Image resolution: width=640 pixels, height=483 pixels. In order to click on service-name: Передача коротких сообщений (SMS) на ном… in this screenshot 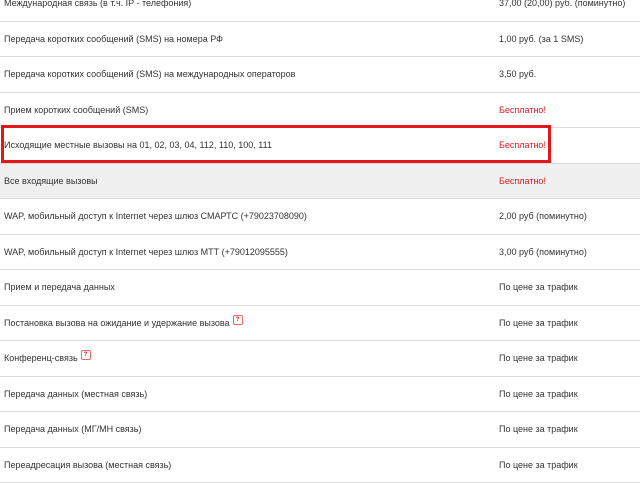, I will do `click(113, 39)`.